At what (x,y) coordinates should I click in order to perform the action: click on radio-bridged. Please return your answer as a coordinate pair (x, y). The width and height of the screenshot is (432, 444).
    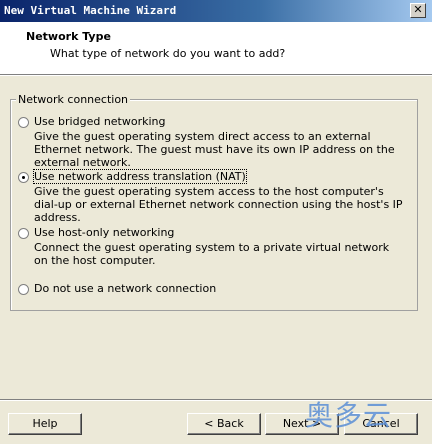
    Looking at the image, I should click on (23, 122).